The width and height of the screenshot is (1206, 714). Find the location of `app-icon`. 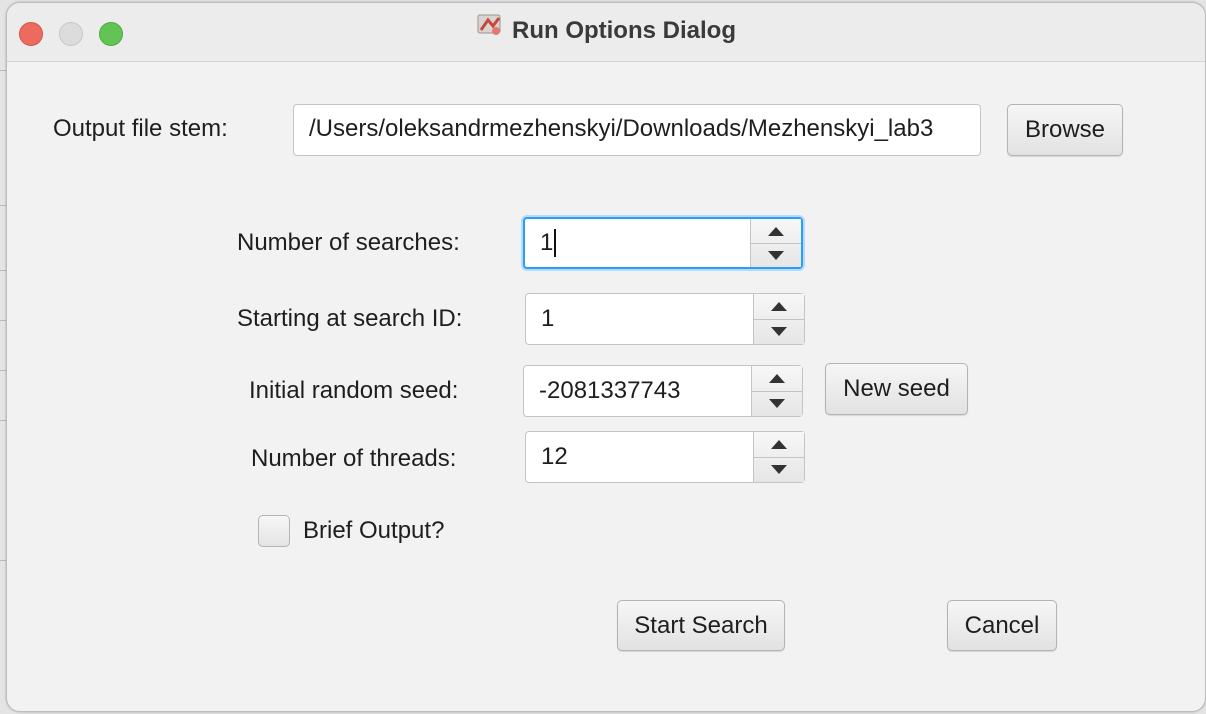

app-icon is located at coordinates (490, 28).